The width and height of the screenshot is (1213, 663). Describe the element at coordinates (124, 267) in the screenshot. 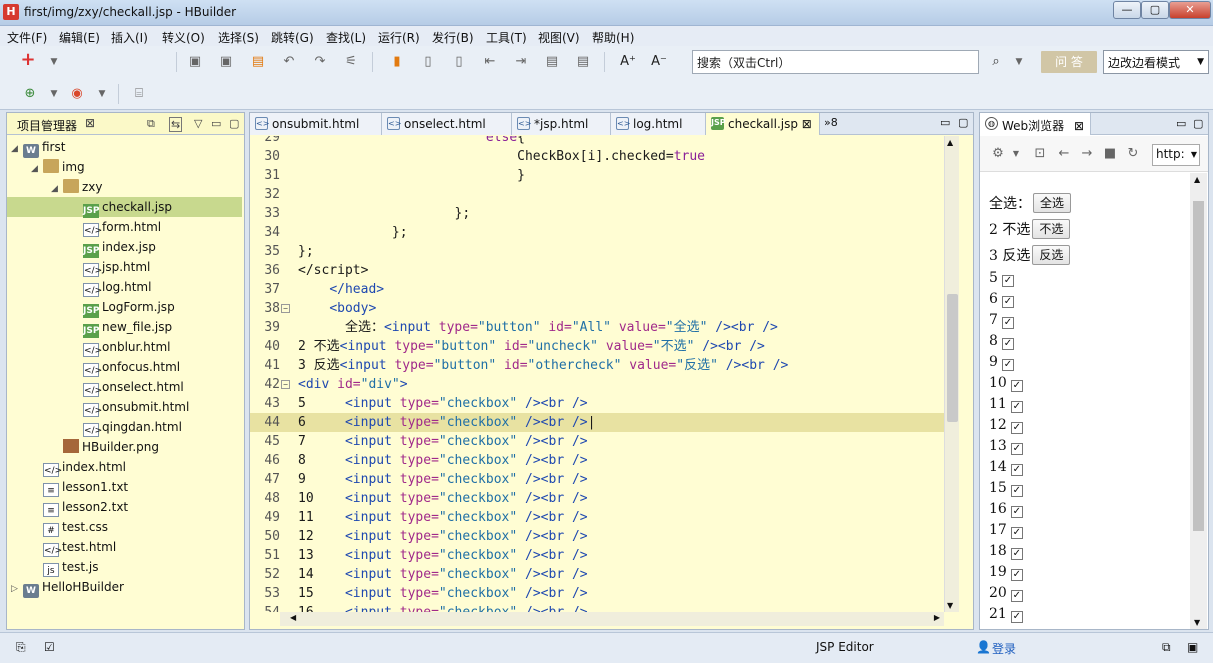

I see `tree-item: </>jsp.html` at that location.